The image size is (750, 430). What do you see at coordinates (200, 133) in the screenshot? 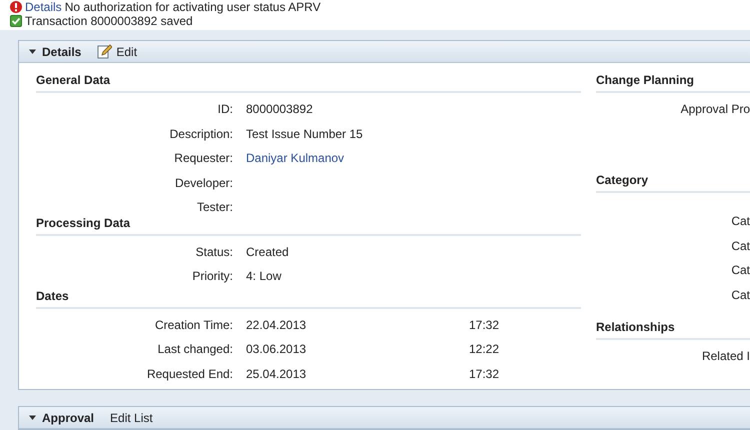
I see `field-label: Description:` at bounding box center [200, 133].